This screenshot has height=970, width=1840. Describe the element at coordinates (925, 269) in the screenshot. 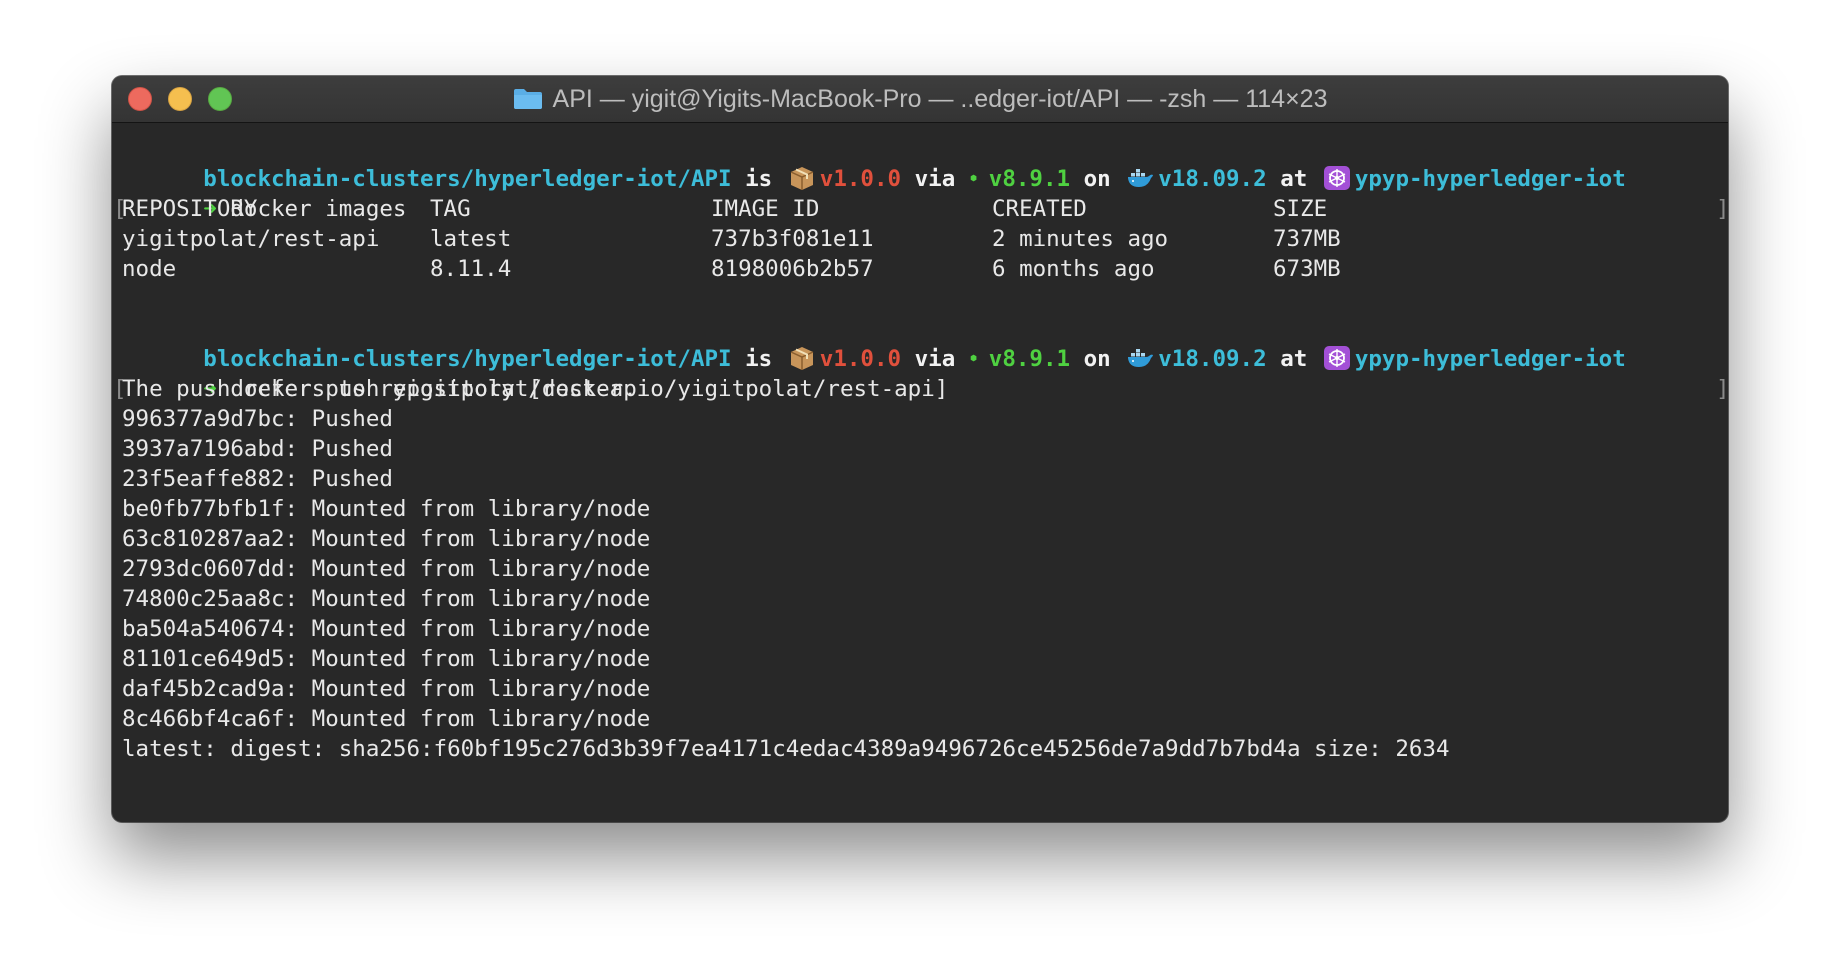

I see `table-row: node 8.11.4 8198006b2b57 6 months ago 673MB` at that location.